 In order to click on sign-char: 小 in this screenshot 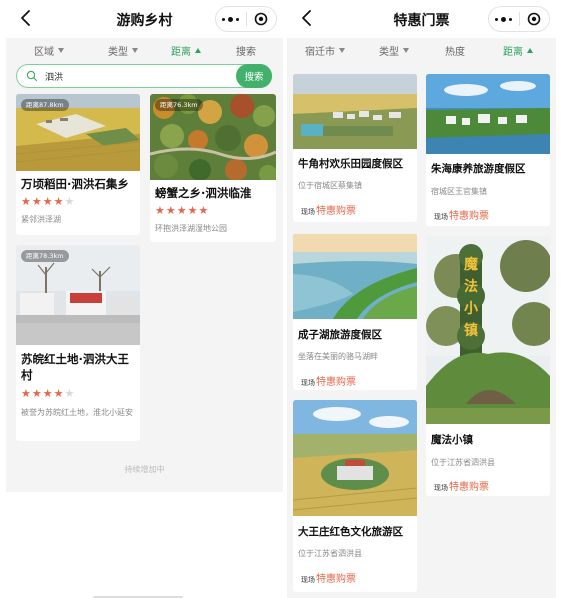, I will do `click(471, 309)`.